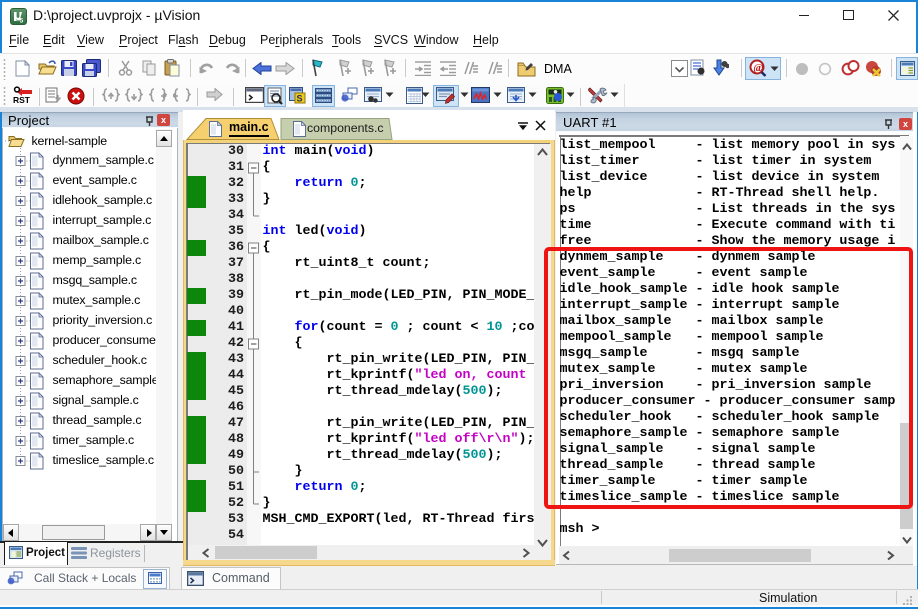  Describe the element at coordinates (300, 99) in the screenshot. I see `svg-text: S` at that location.